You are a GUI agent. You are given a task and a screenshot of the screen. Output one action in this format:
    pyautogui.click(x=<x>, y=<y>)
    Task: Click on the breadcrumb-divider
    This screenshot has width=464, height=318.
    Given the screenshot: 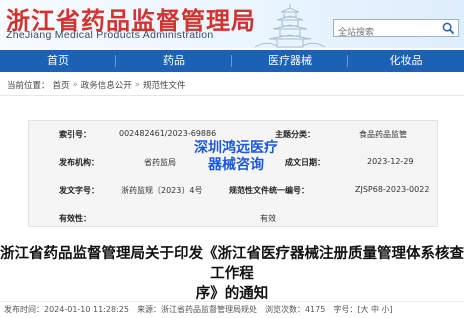 What is the action you would take?
    pyautogui.click(x=232, y=95)
    